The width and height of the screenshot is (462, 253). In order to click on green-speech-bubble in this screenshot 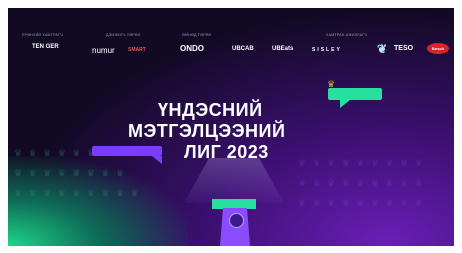, I will do `click(355, 94)`.